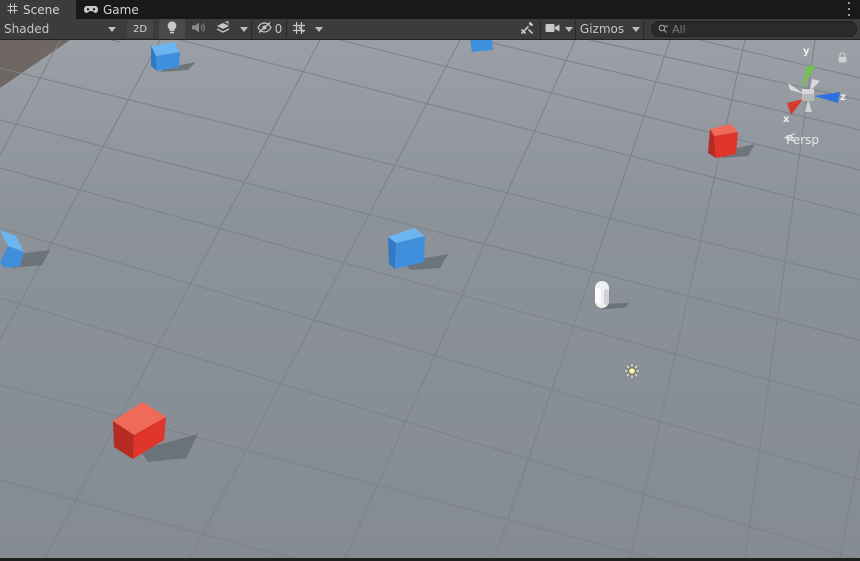  I want to click on capsule, so click(602, 294).